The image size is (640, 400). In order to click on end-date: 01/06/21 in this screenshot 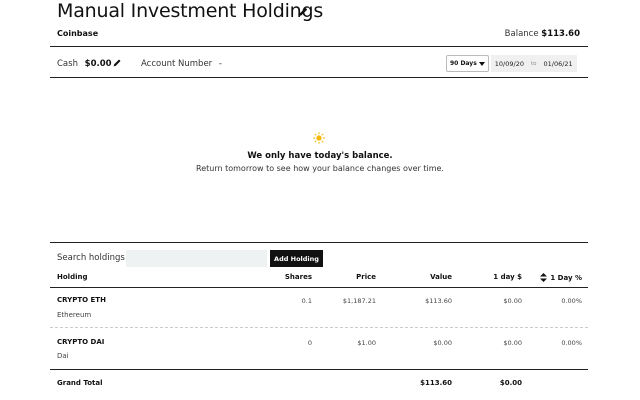, I will do `click(558, 64)`.